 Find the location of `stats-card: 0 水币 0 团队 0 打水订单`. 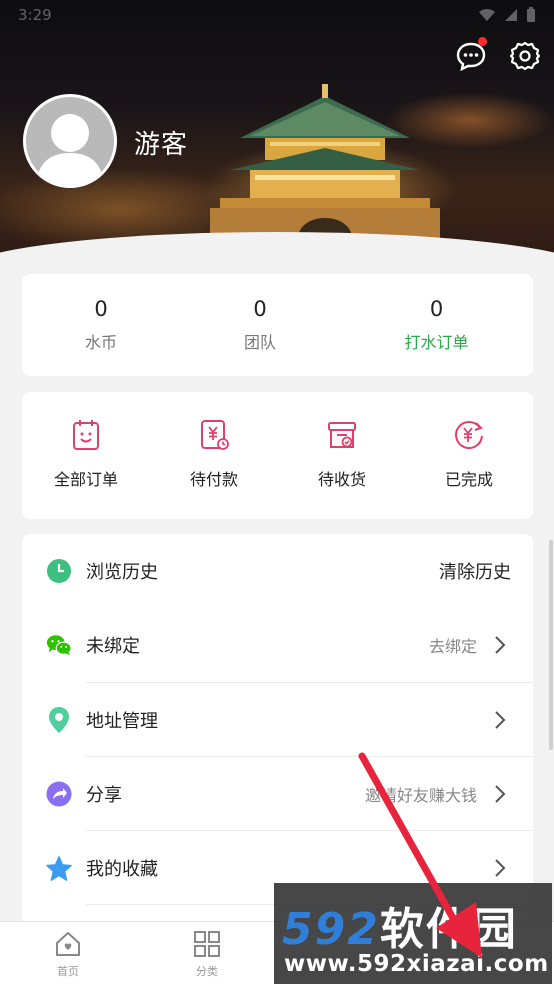

stats-card: 0 水币 0 团队 0 打水订单 is located at coordinates (277, 325).